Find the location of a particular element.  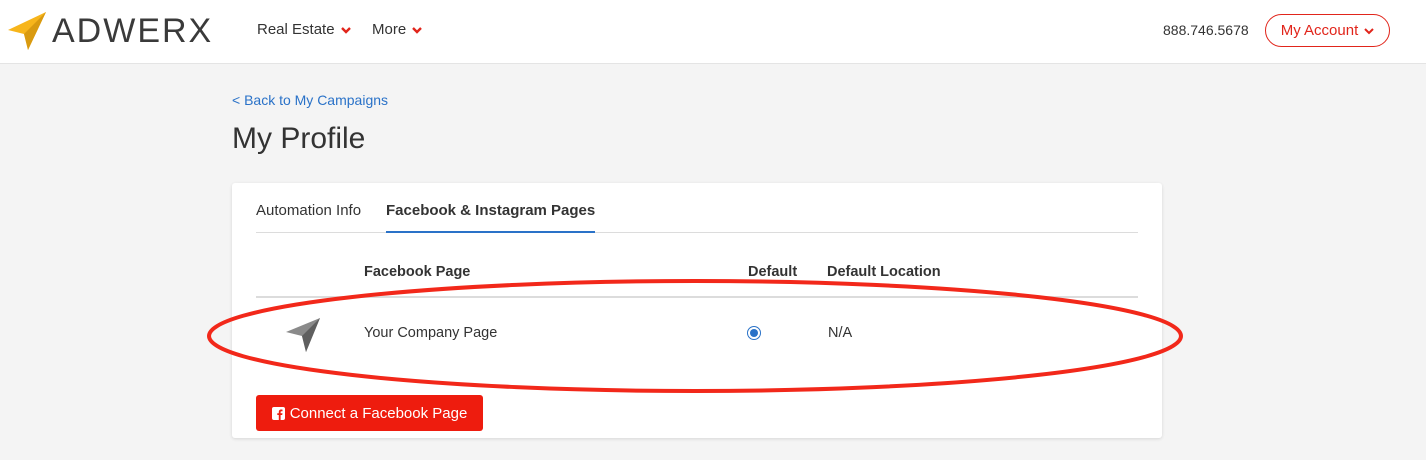

table-header-divider is located at coordinates (697, 297).